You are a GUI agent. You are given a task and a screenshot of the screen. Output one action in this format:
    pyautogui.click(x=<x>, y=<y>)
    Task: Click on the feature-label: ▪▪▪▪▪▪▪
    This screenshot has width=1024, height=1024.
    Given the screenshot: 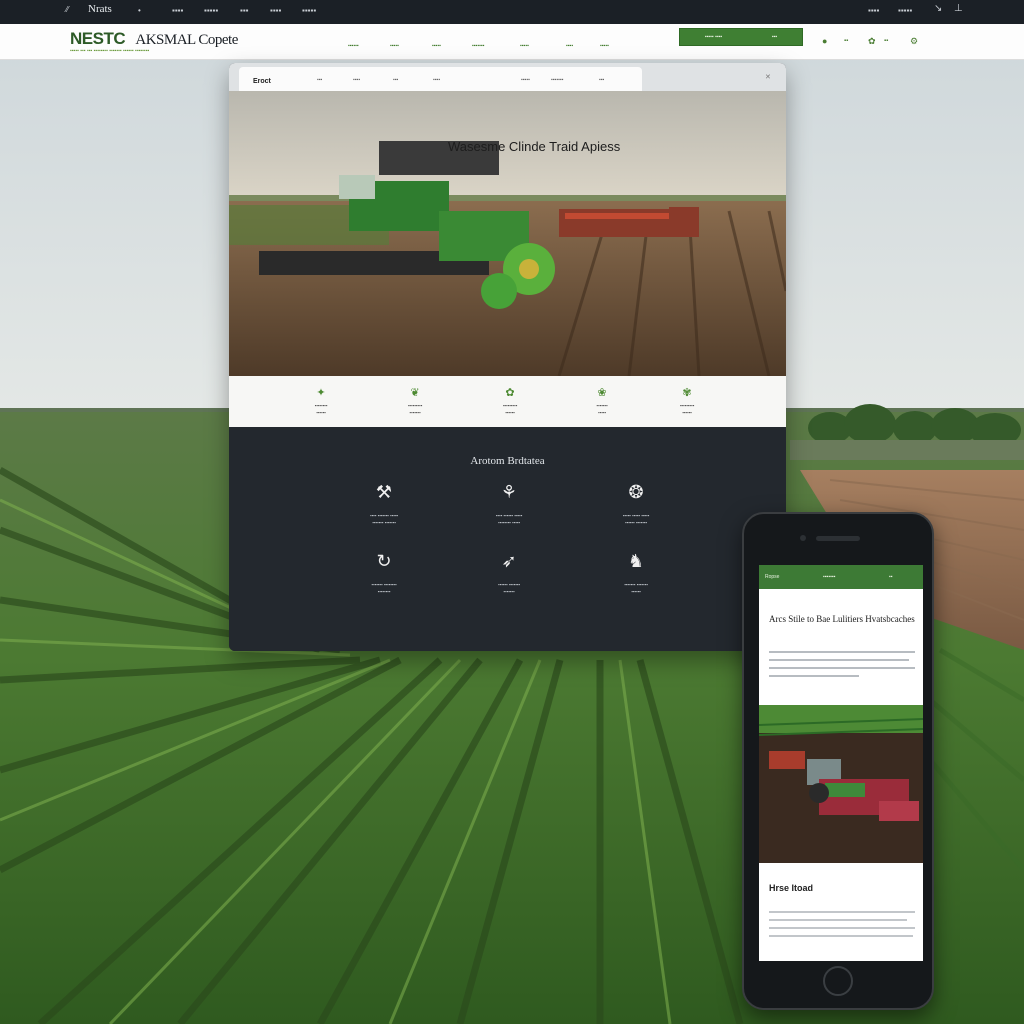 What is the action you would take?
    pyautogui.click(x=602, y=405)
    